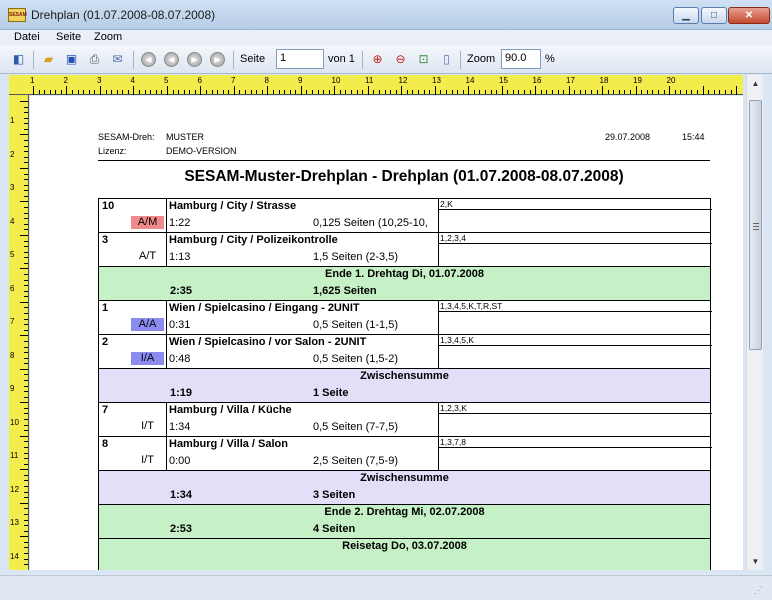 The width and height of the screenshot is (772, 600). I want to click on thumb-grip, so click(756, 226).